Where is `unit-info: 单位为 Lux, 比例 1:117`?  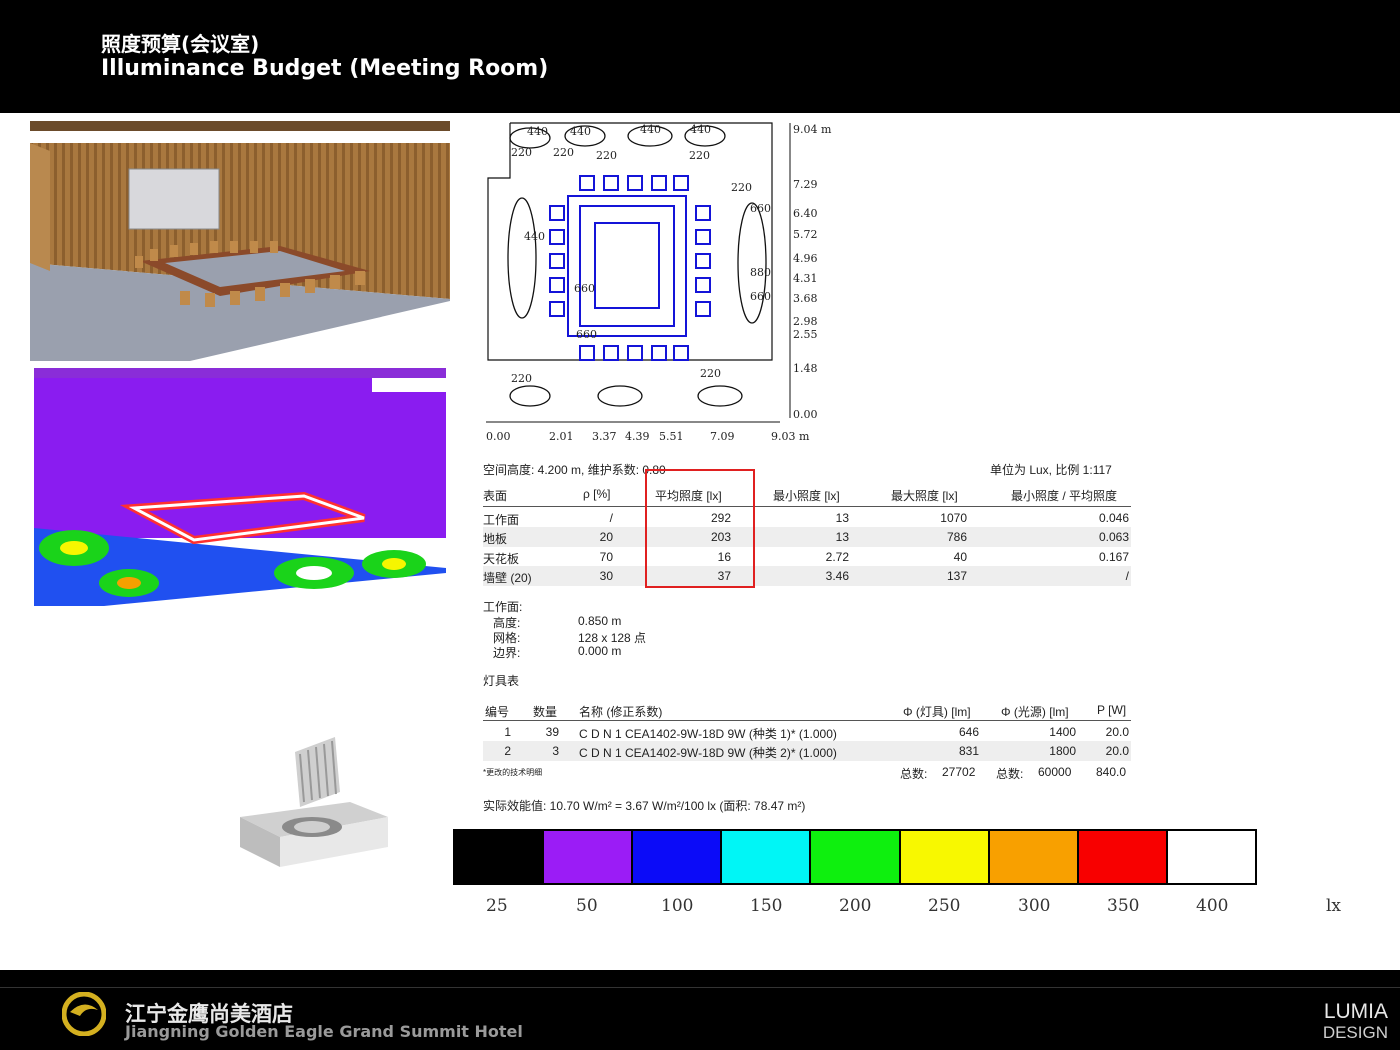
unit-info: 单位为 Lux, 比例 1:117 is located at coordinates (1051, 470).